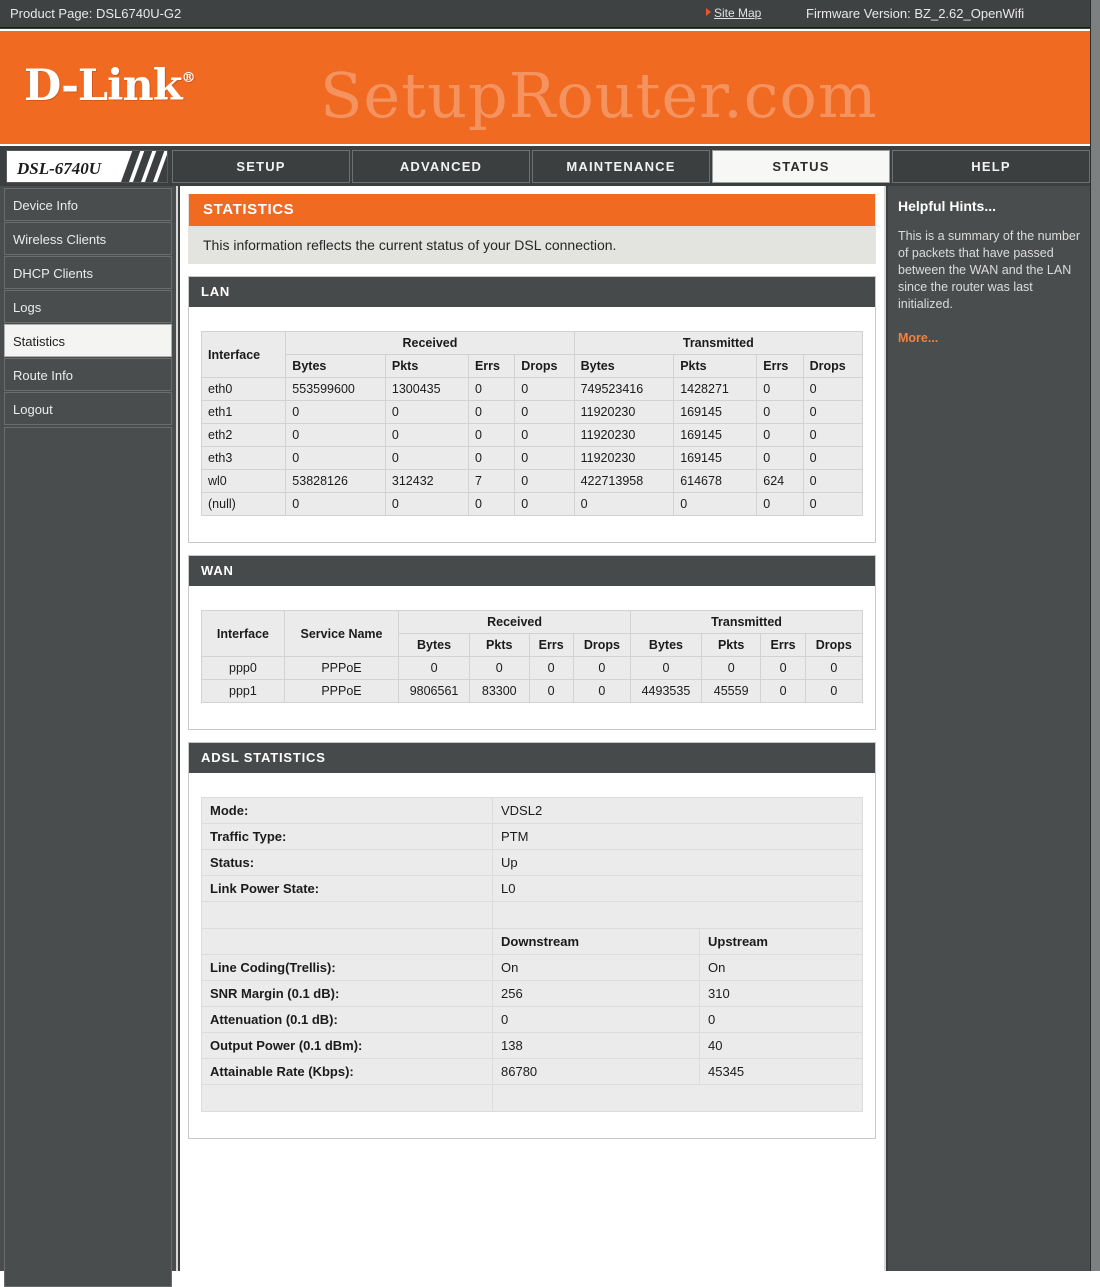 This screenshot has width=1100, height=1287. Describe the element at coordinates (801, 166) in the screenshot. I see `tab-status: STATUS` at that location.